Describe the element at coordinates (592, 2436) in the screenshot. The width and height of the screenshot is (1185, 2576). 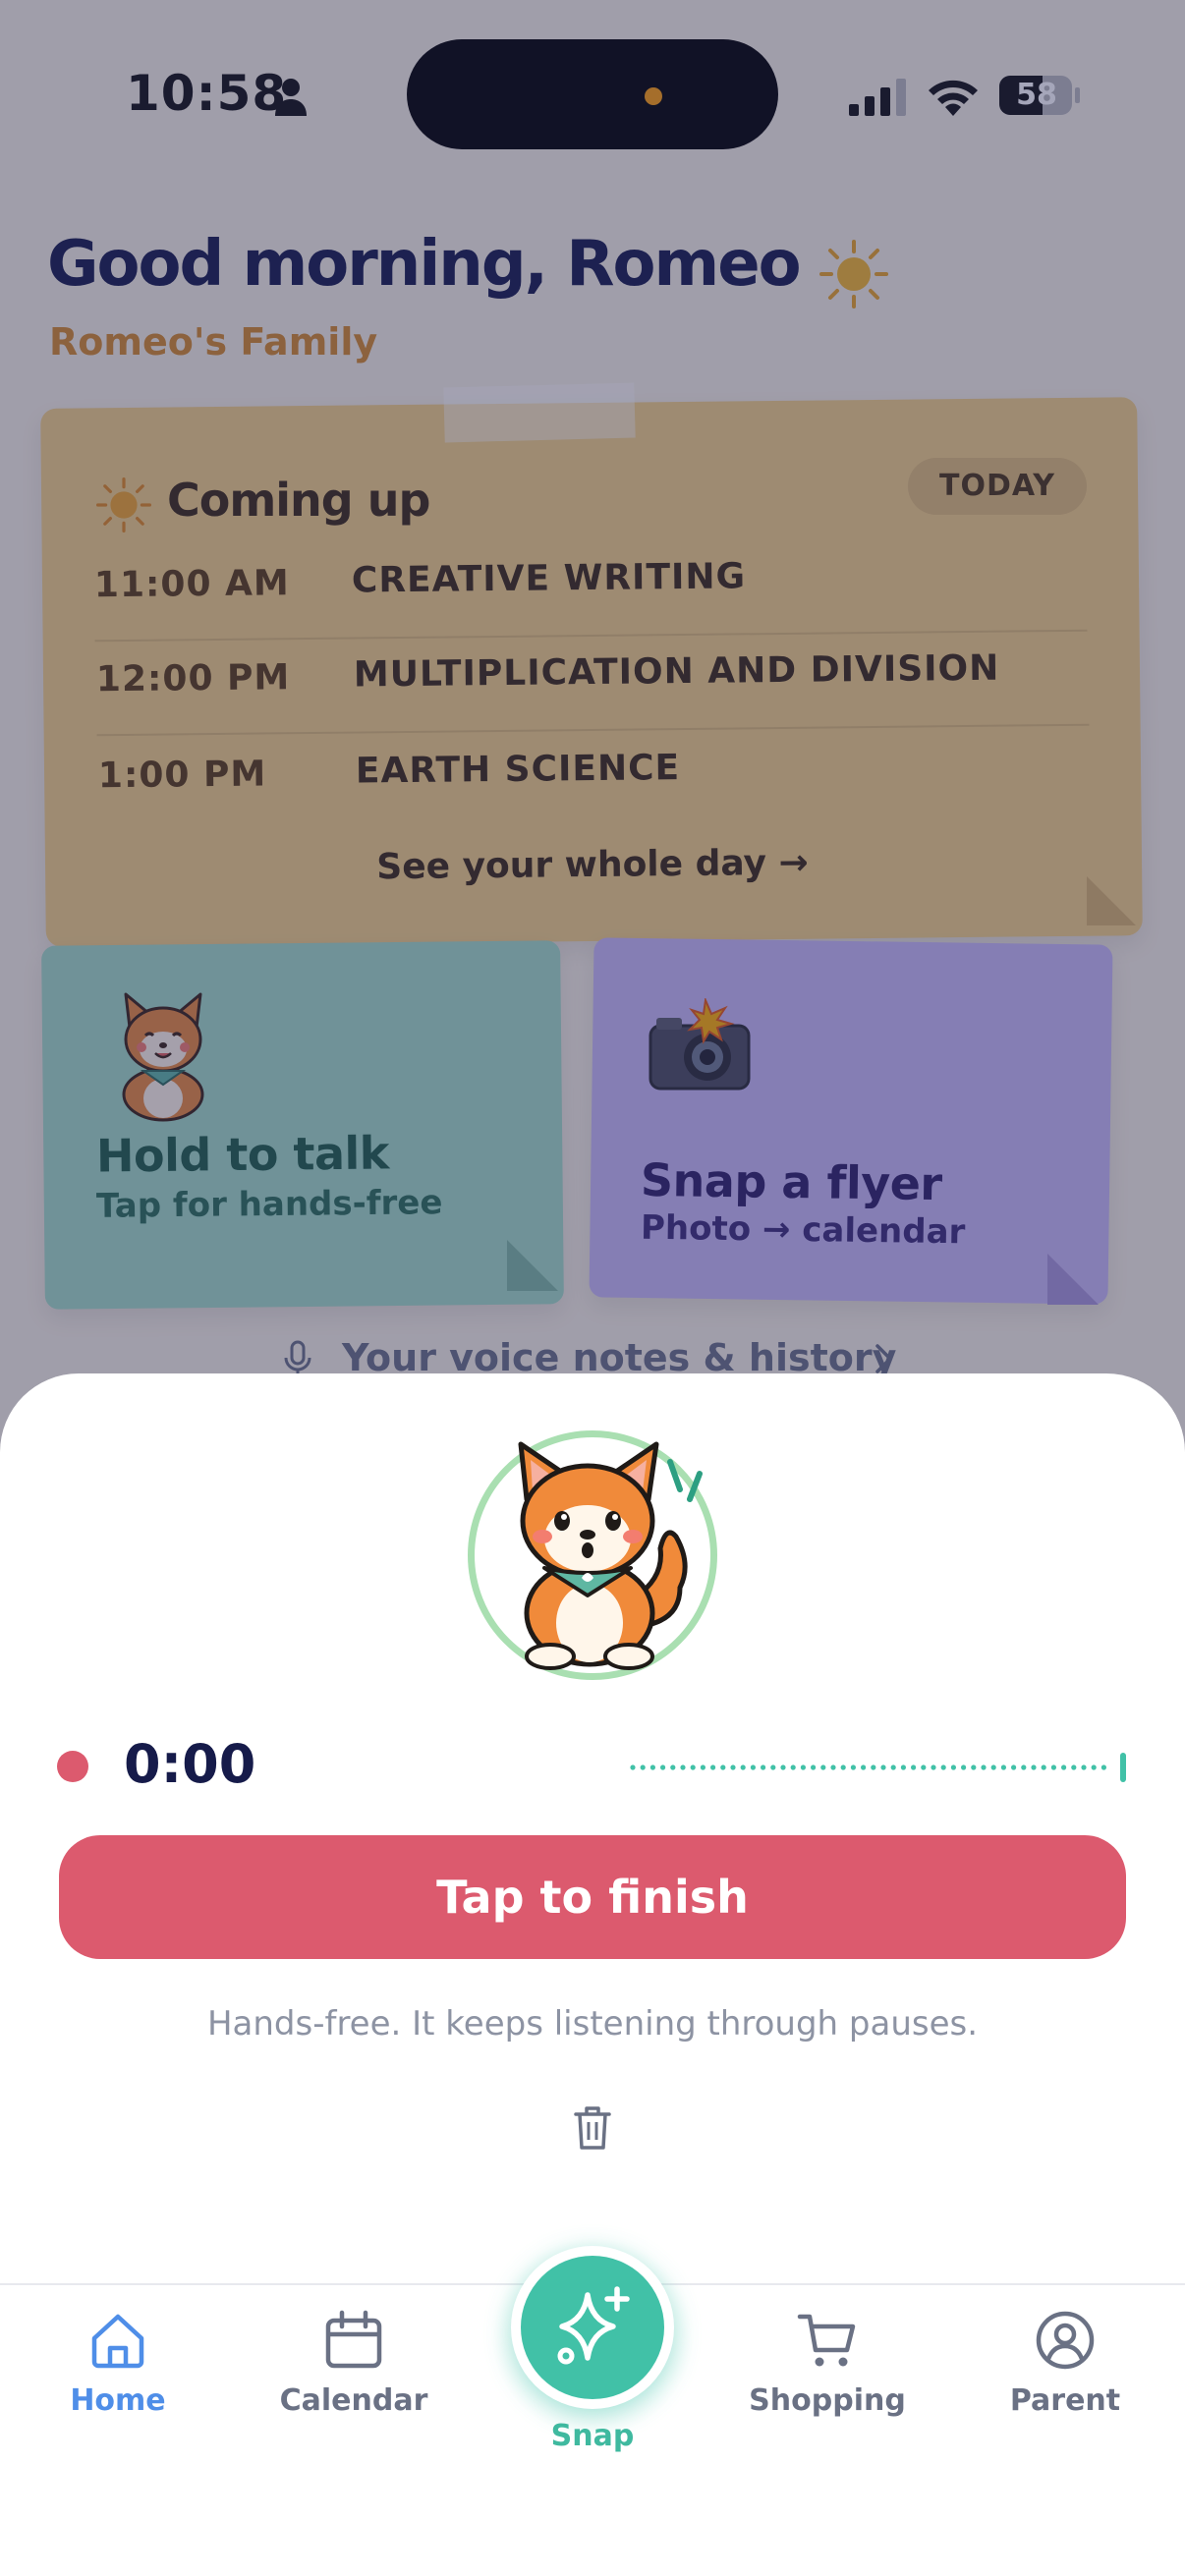
I see `tab-label: Snap` at that location.